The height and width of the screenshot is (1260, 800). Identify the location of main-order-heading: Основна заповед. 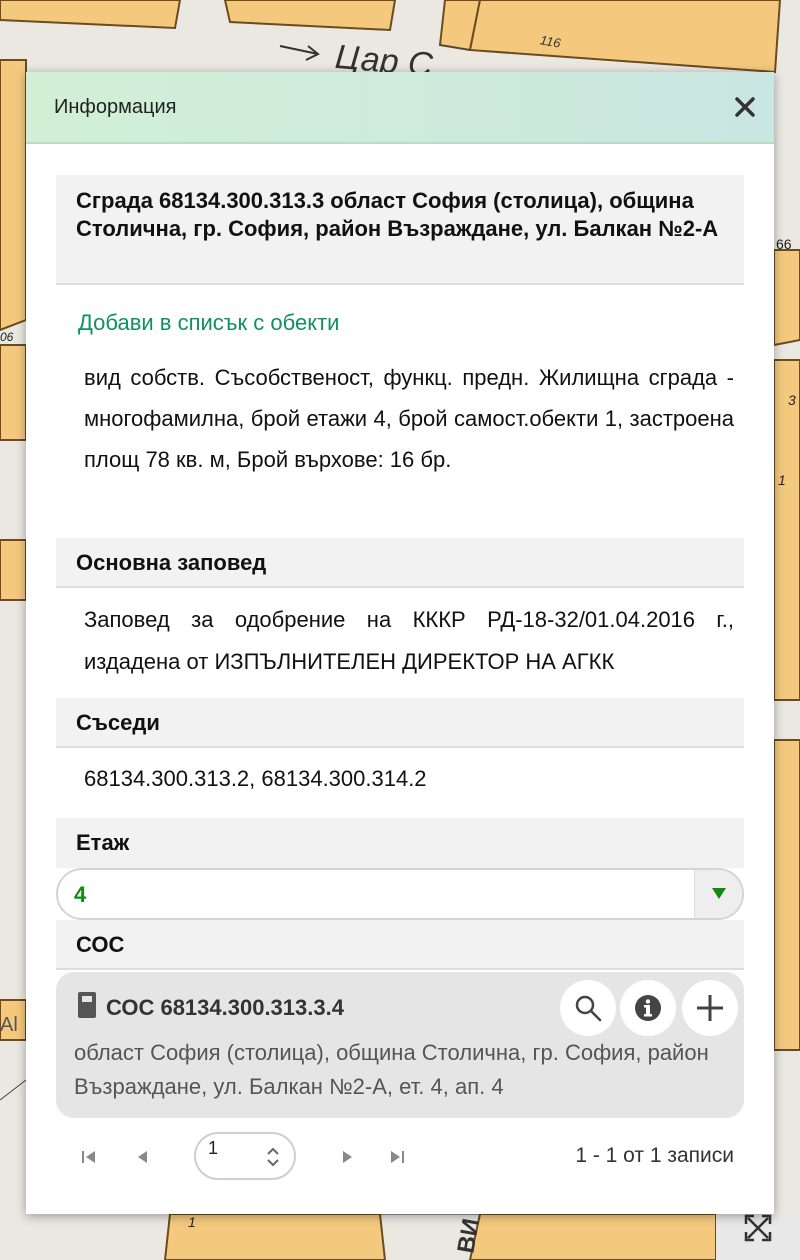
(400, 563).